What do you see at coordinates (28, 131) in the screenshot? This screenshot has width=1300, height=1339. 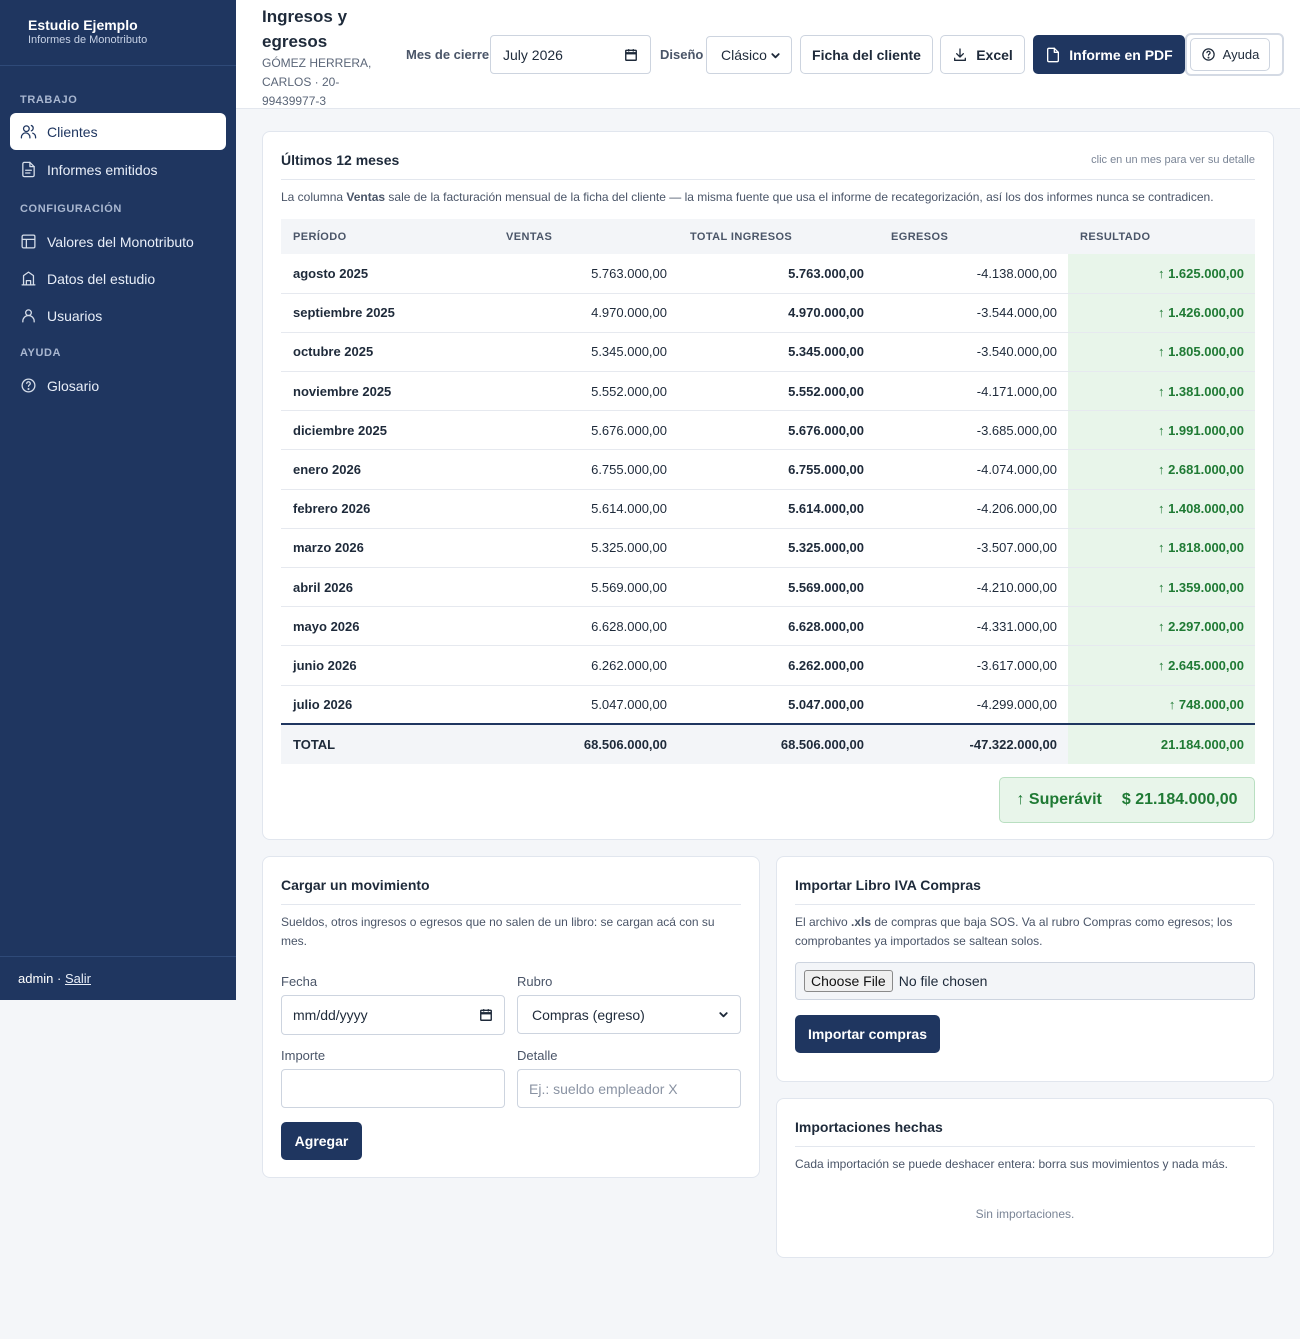 I see `users-icon` at bounding box center [28, 131].